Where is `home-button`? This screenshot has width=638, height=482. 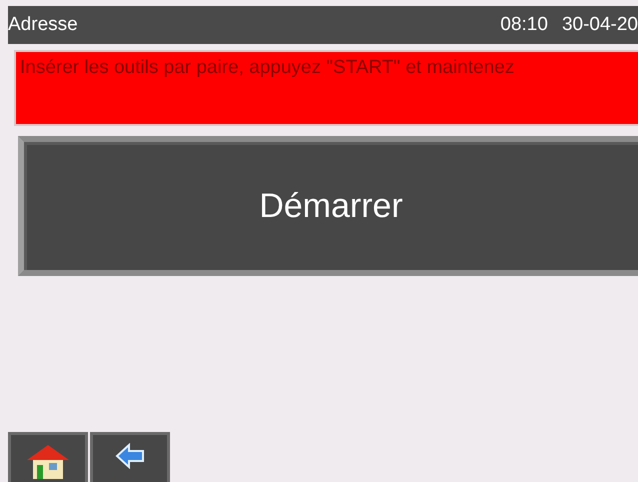 home-button is located at coordinates (48, 457).